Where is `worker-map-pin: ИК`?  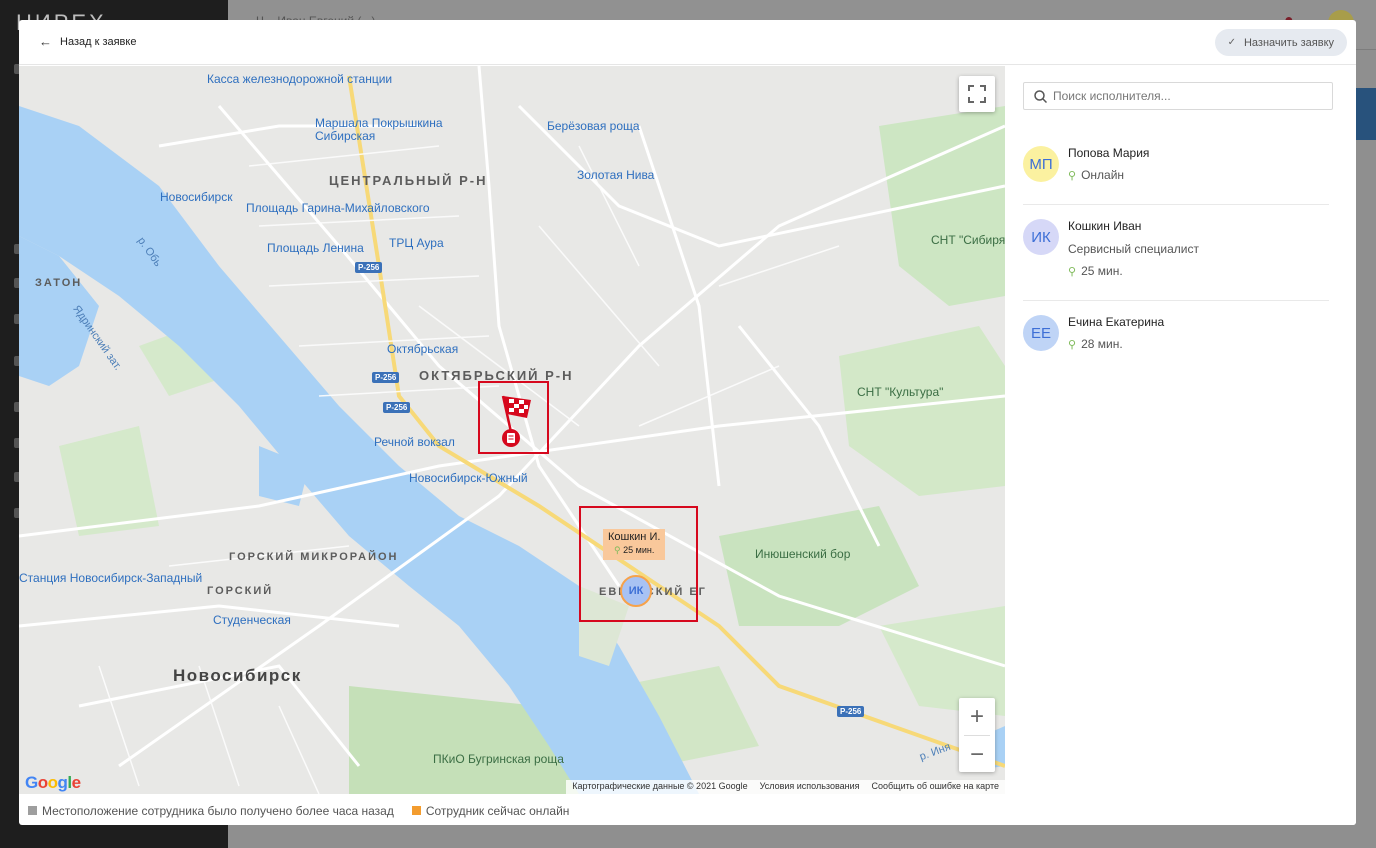 worker-map-pin: ИК is located at coordinates (636, 591).